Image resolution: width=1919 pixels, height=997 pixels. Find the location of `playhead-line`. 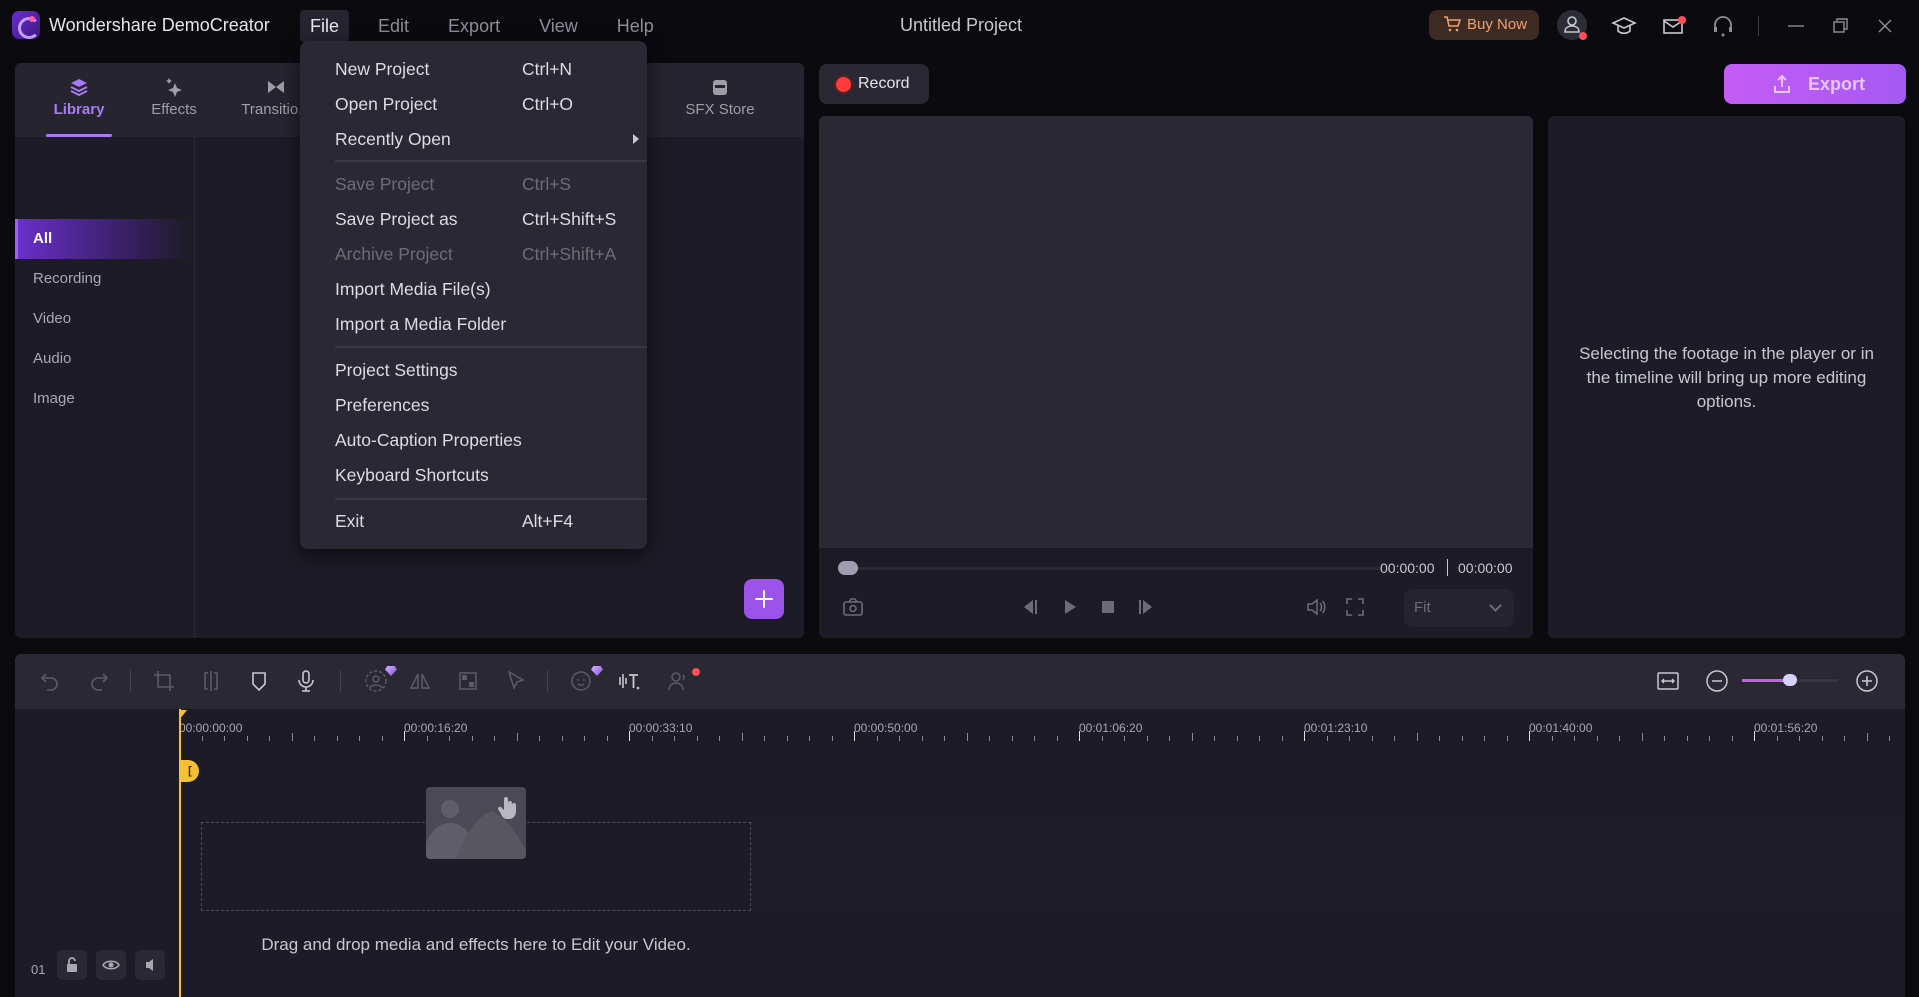

playhead-line is located at coordinates (180, 853).